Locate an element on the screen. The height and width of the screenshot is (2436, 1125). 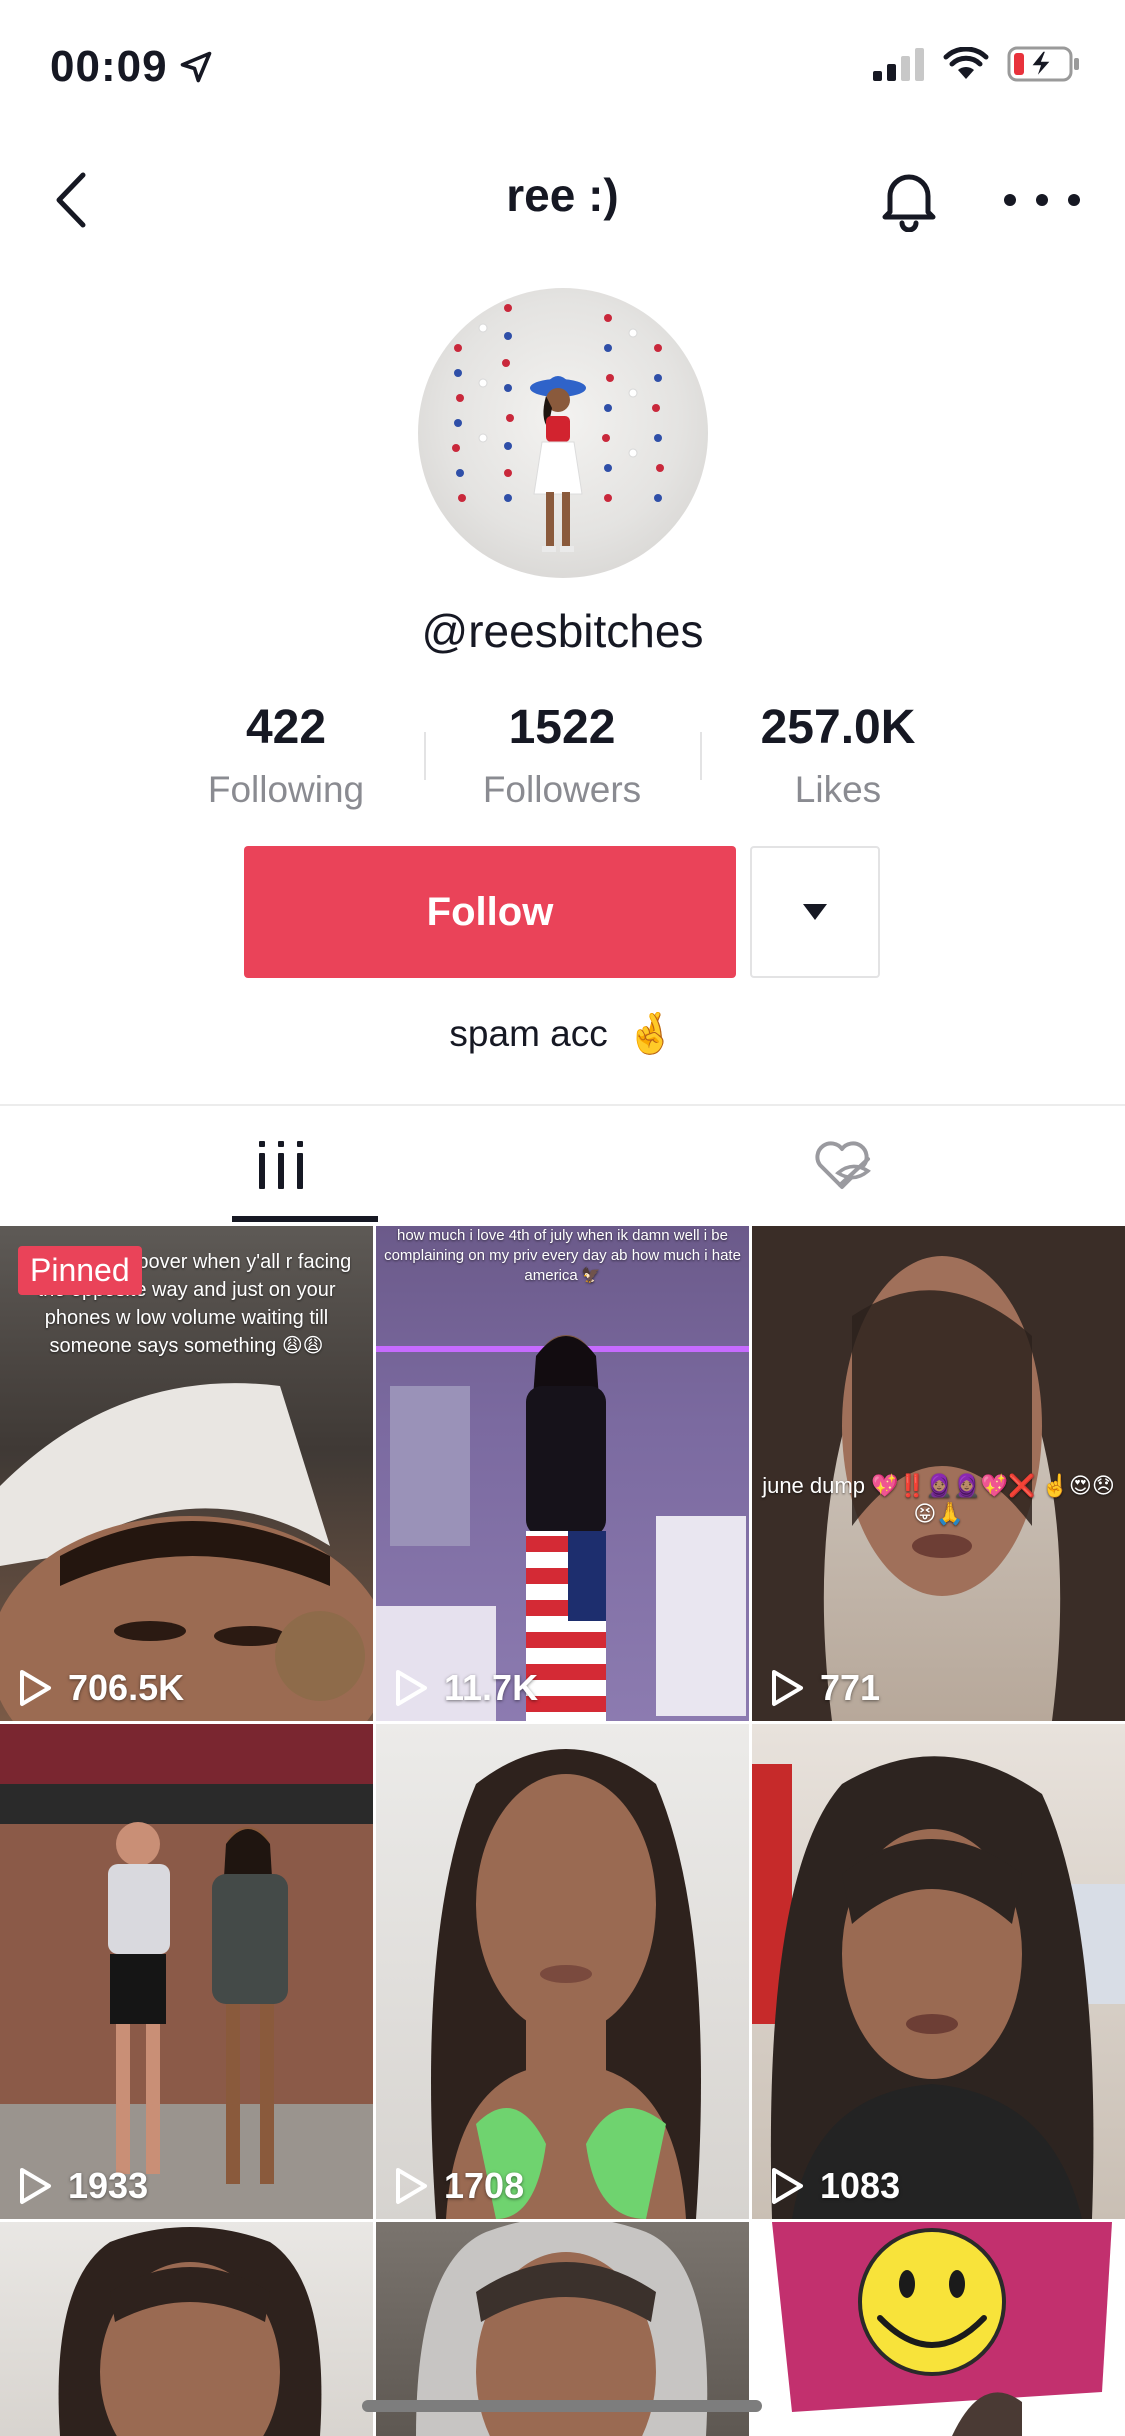
tab-videos is located at coordinates (281, 1165).